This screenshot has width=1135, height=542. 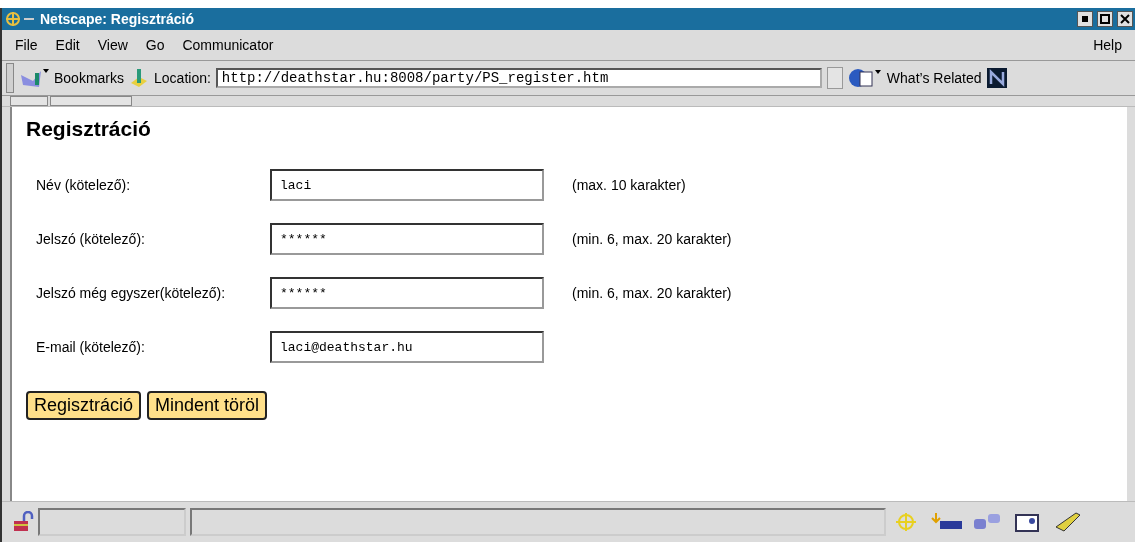 What do you see at coordinates (89, 129) in the screenshot?
I see `page-heading: Regisztráció` at bounding box center [89, 129].